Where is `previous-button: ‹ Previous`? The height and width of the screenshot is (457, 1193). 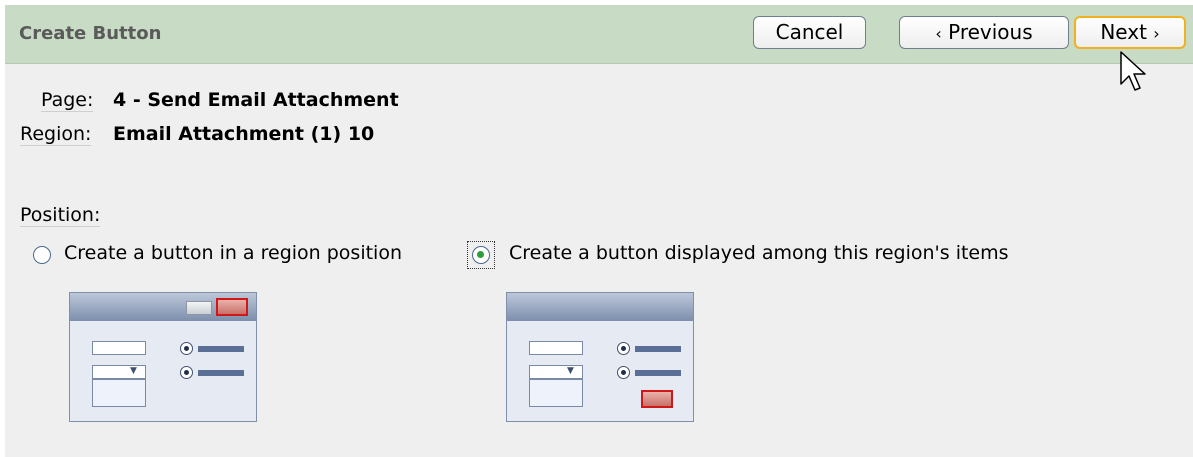 previous-button: ‹ Previous is located at coordinates (984, 32).